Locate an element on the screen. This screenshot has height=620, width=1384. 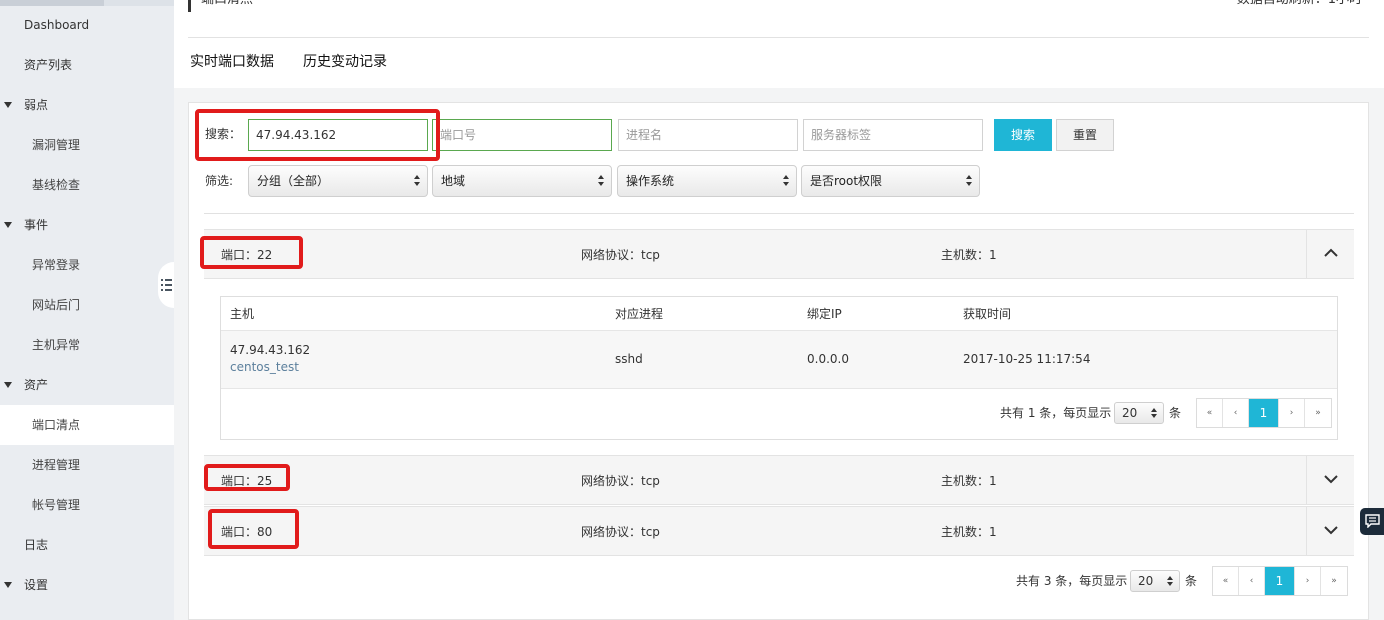
sidebar-group-events: 事件 is located at coordinates (87, 225).